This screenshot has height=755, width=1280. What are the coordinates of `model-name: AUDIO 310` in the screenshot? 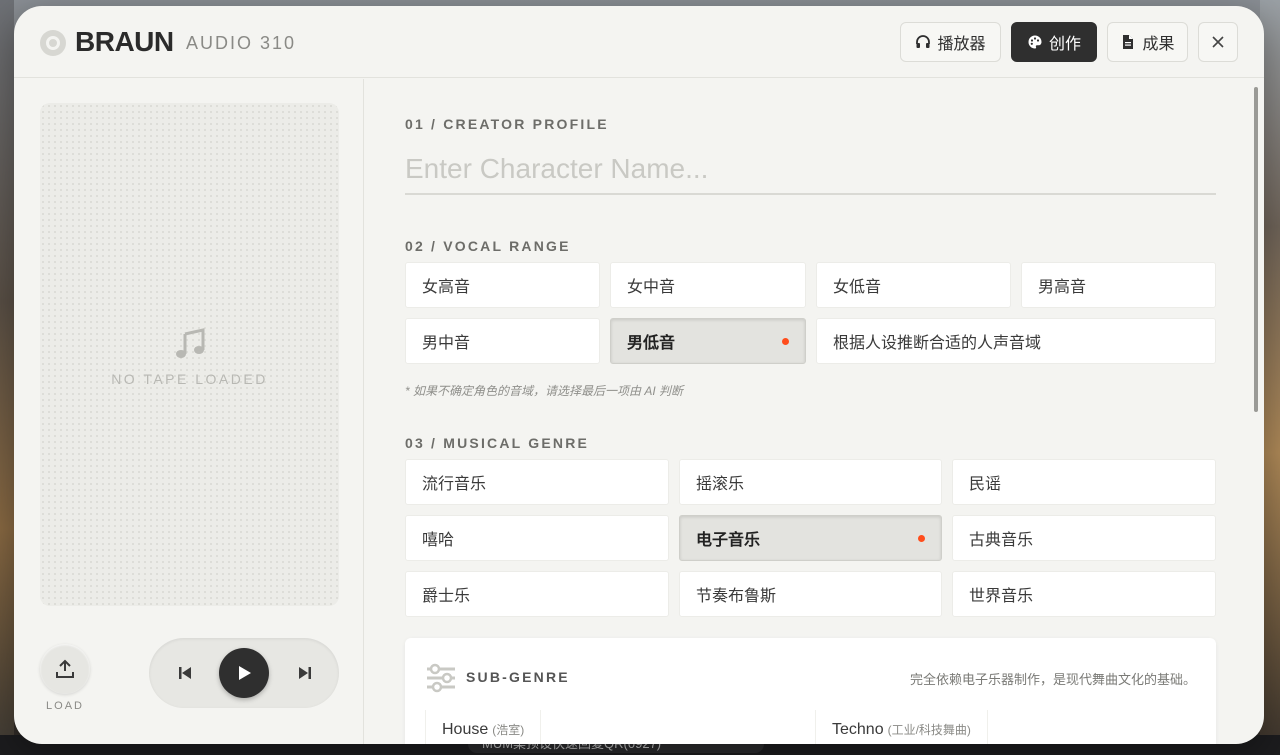 It's located at (241, 43).